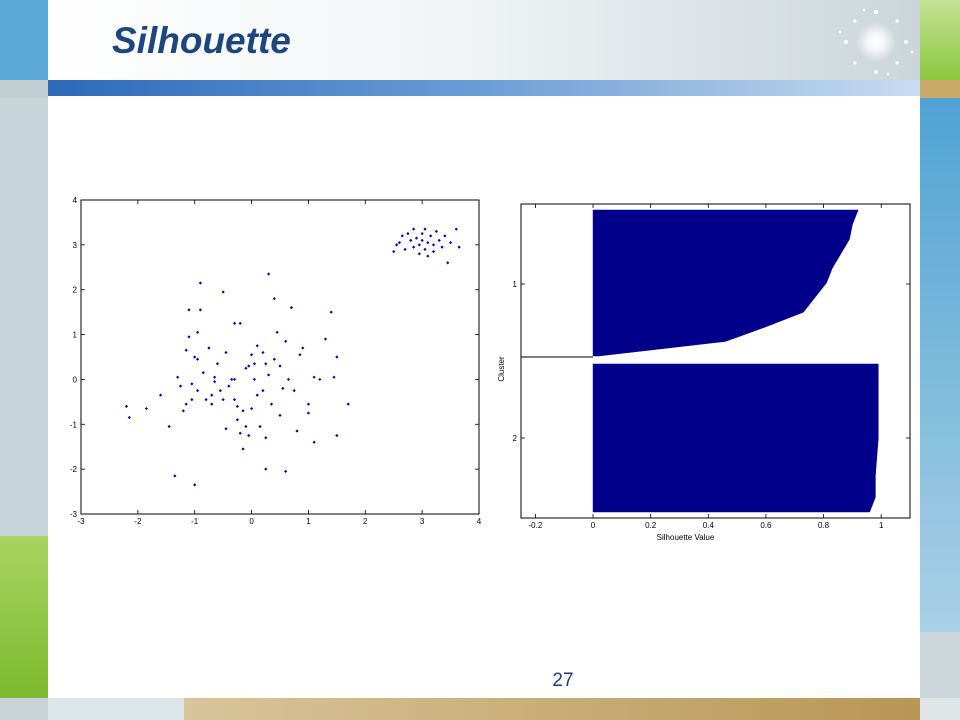  I want to click on right-accent-tan, so click(940, 89).